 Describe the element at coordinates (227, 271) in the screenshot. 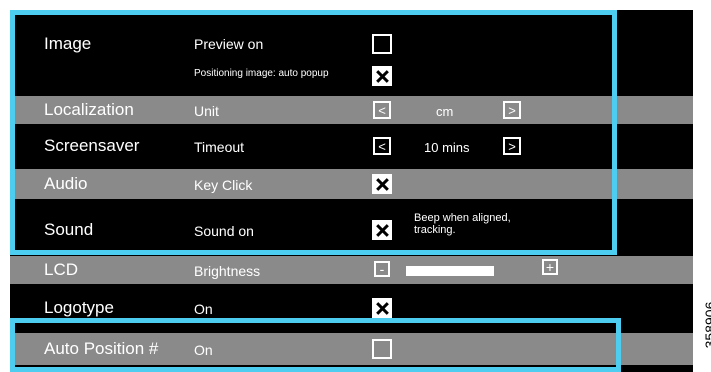

I see `brightness-label: Brightness` at that location.